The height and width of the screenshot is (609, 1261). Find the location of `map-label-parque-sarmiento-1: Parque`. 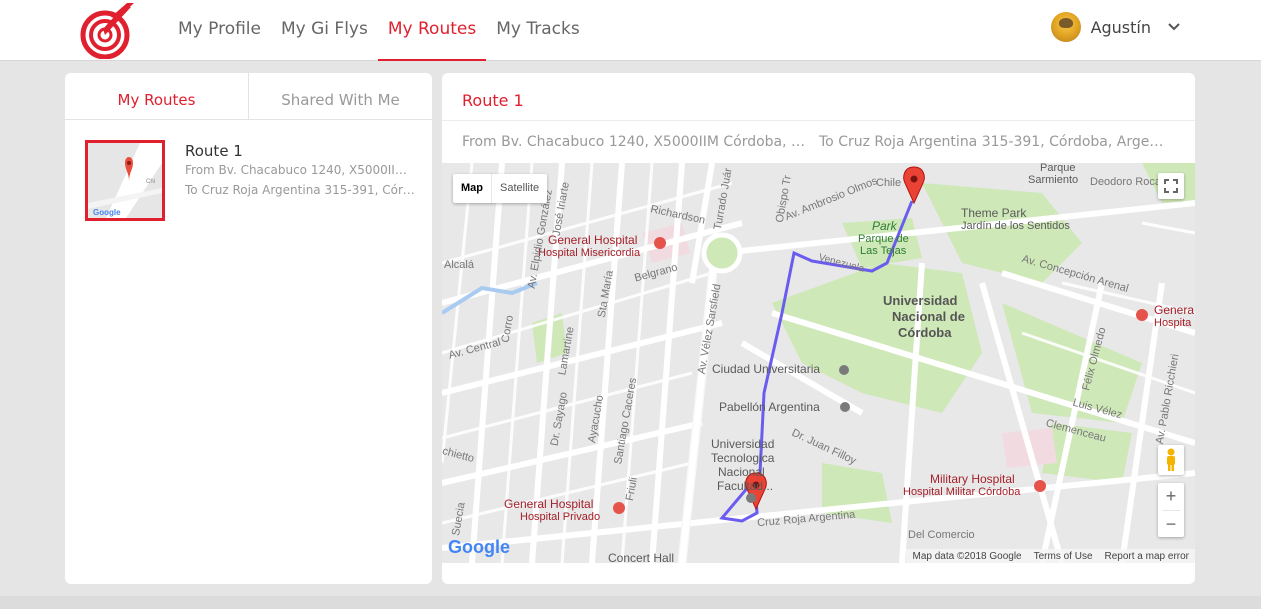

map-label-parque-sarmiento-1: Parque is located at coordinates (1058, 168).